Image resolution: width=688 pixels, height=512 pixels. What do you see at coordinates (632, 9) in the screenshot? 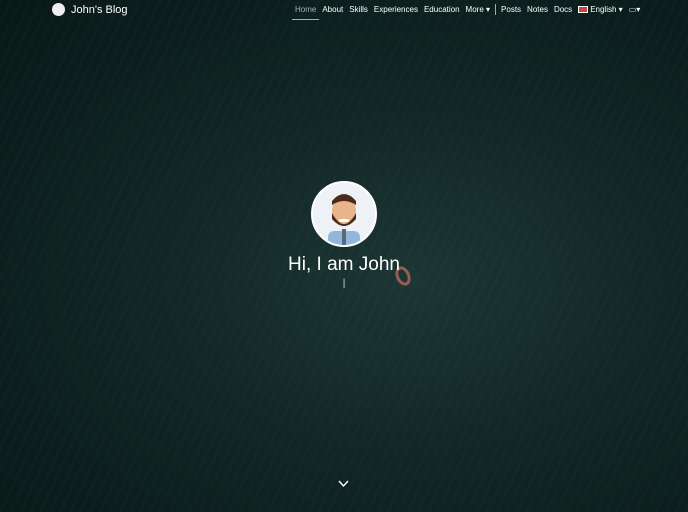
I see `monitor-icon: ▭` at bounding box center [632, 9].